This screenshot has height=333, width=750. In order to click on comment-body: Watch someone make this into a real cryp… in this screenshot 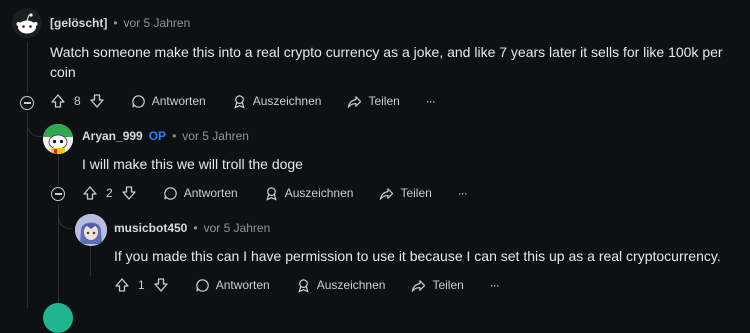, I will do `click(386, 62)`.